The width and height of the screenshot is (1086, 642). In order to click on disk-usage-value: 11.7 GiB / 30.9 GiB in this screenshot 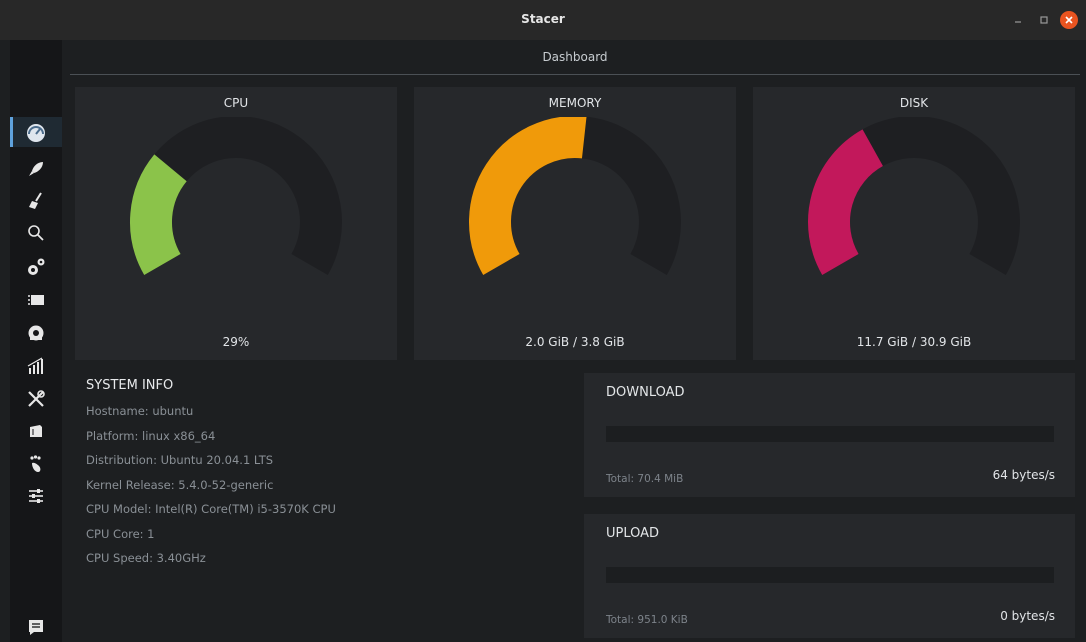, I will do `click(914, 342)`.